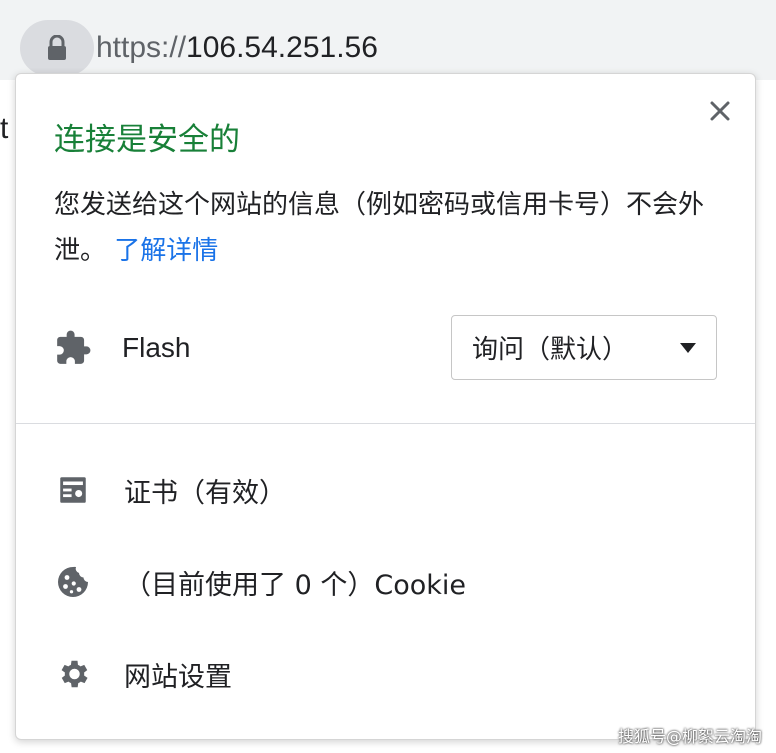 The width and height of the screenshot is (776, 753). I want to click on lock-icon, so click(57, 47).